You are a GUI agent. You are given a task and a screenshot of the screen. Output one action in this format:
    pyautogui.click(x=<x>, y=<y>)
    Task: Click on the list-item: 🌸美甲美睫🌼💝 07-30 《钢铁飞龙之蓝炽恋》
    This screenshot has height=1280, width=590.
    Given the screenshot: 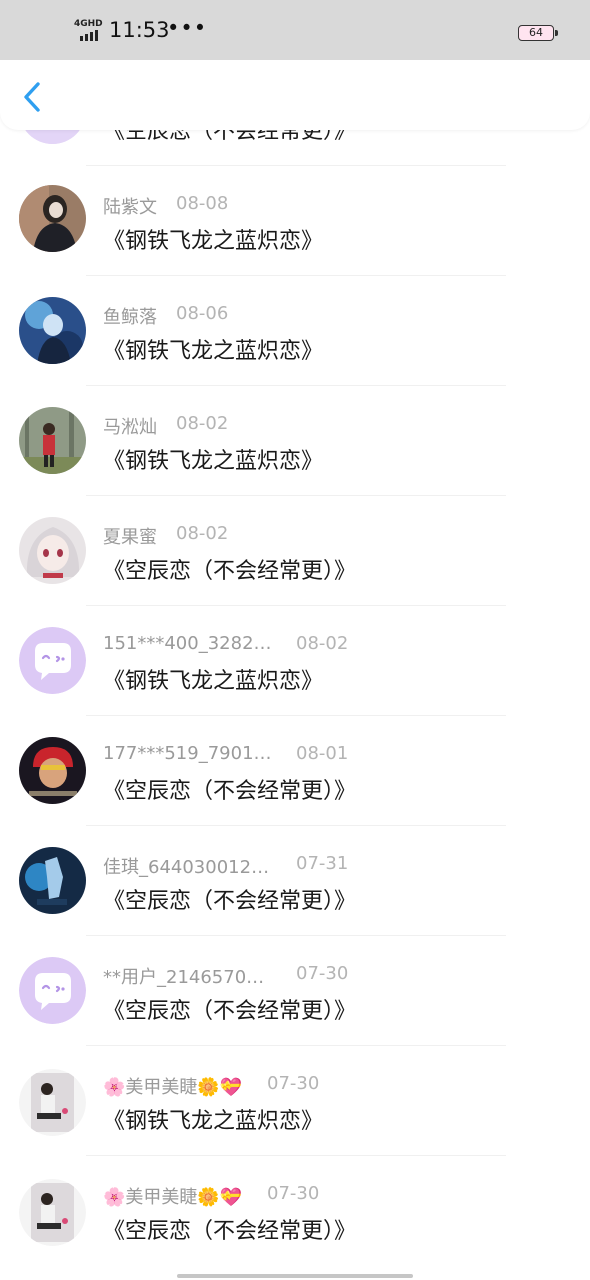 What is the action you would take?
    pyautogui.click(x=295, y=1100)
    